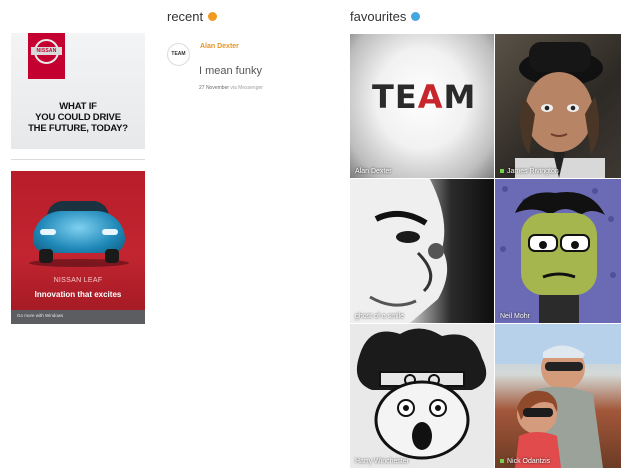 The height and width of the screenshot is (468, 621). Describe the element at coordinates (214, 88) in the screenshot. I see `message-date: 27 November` at that location.